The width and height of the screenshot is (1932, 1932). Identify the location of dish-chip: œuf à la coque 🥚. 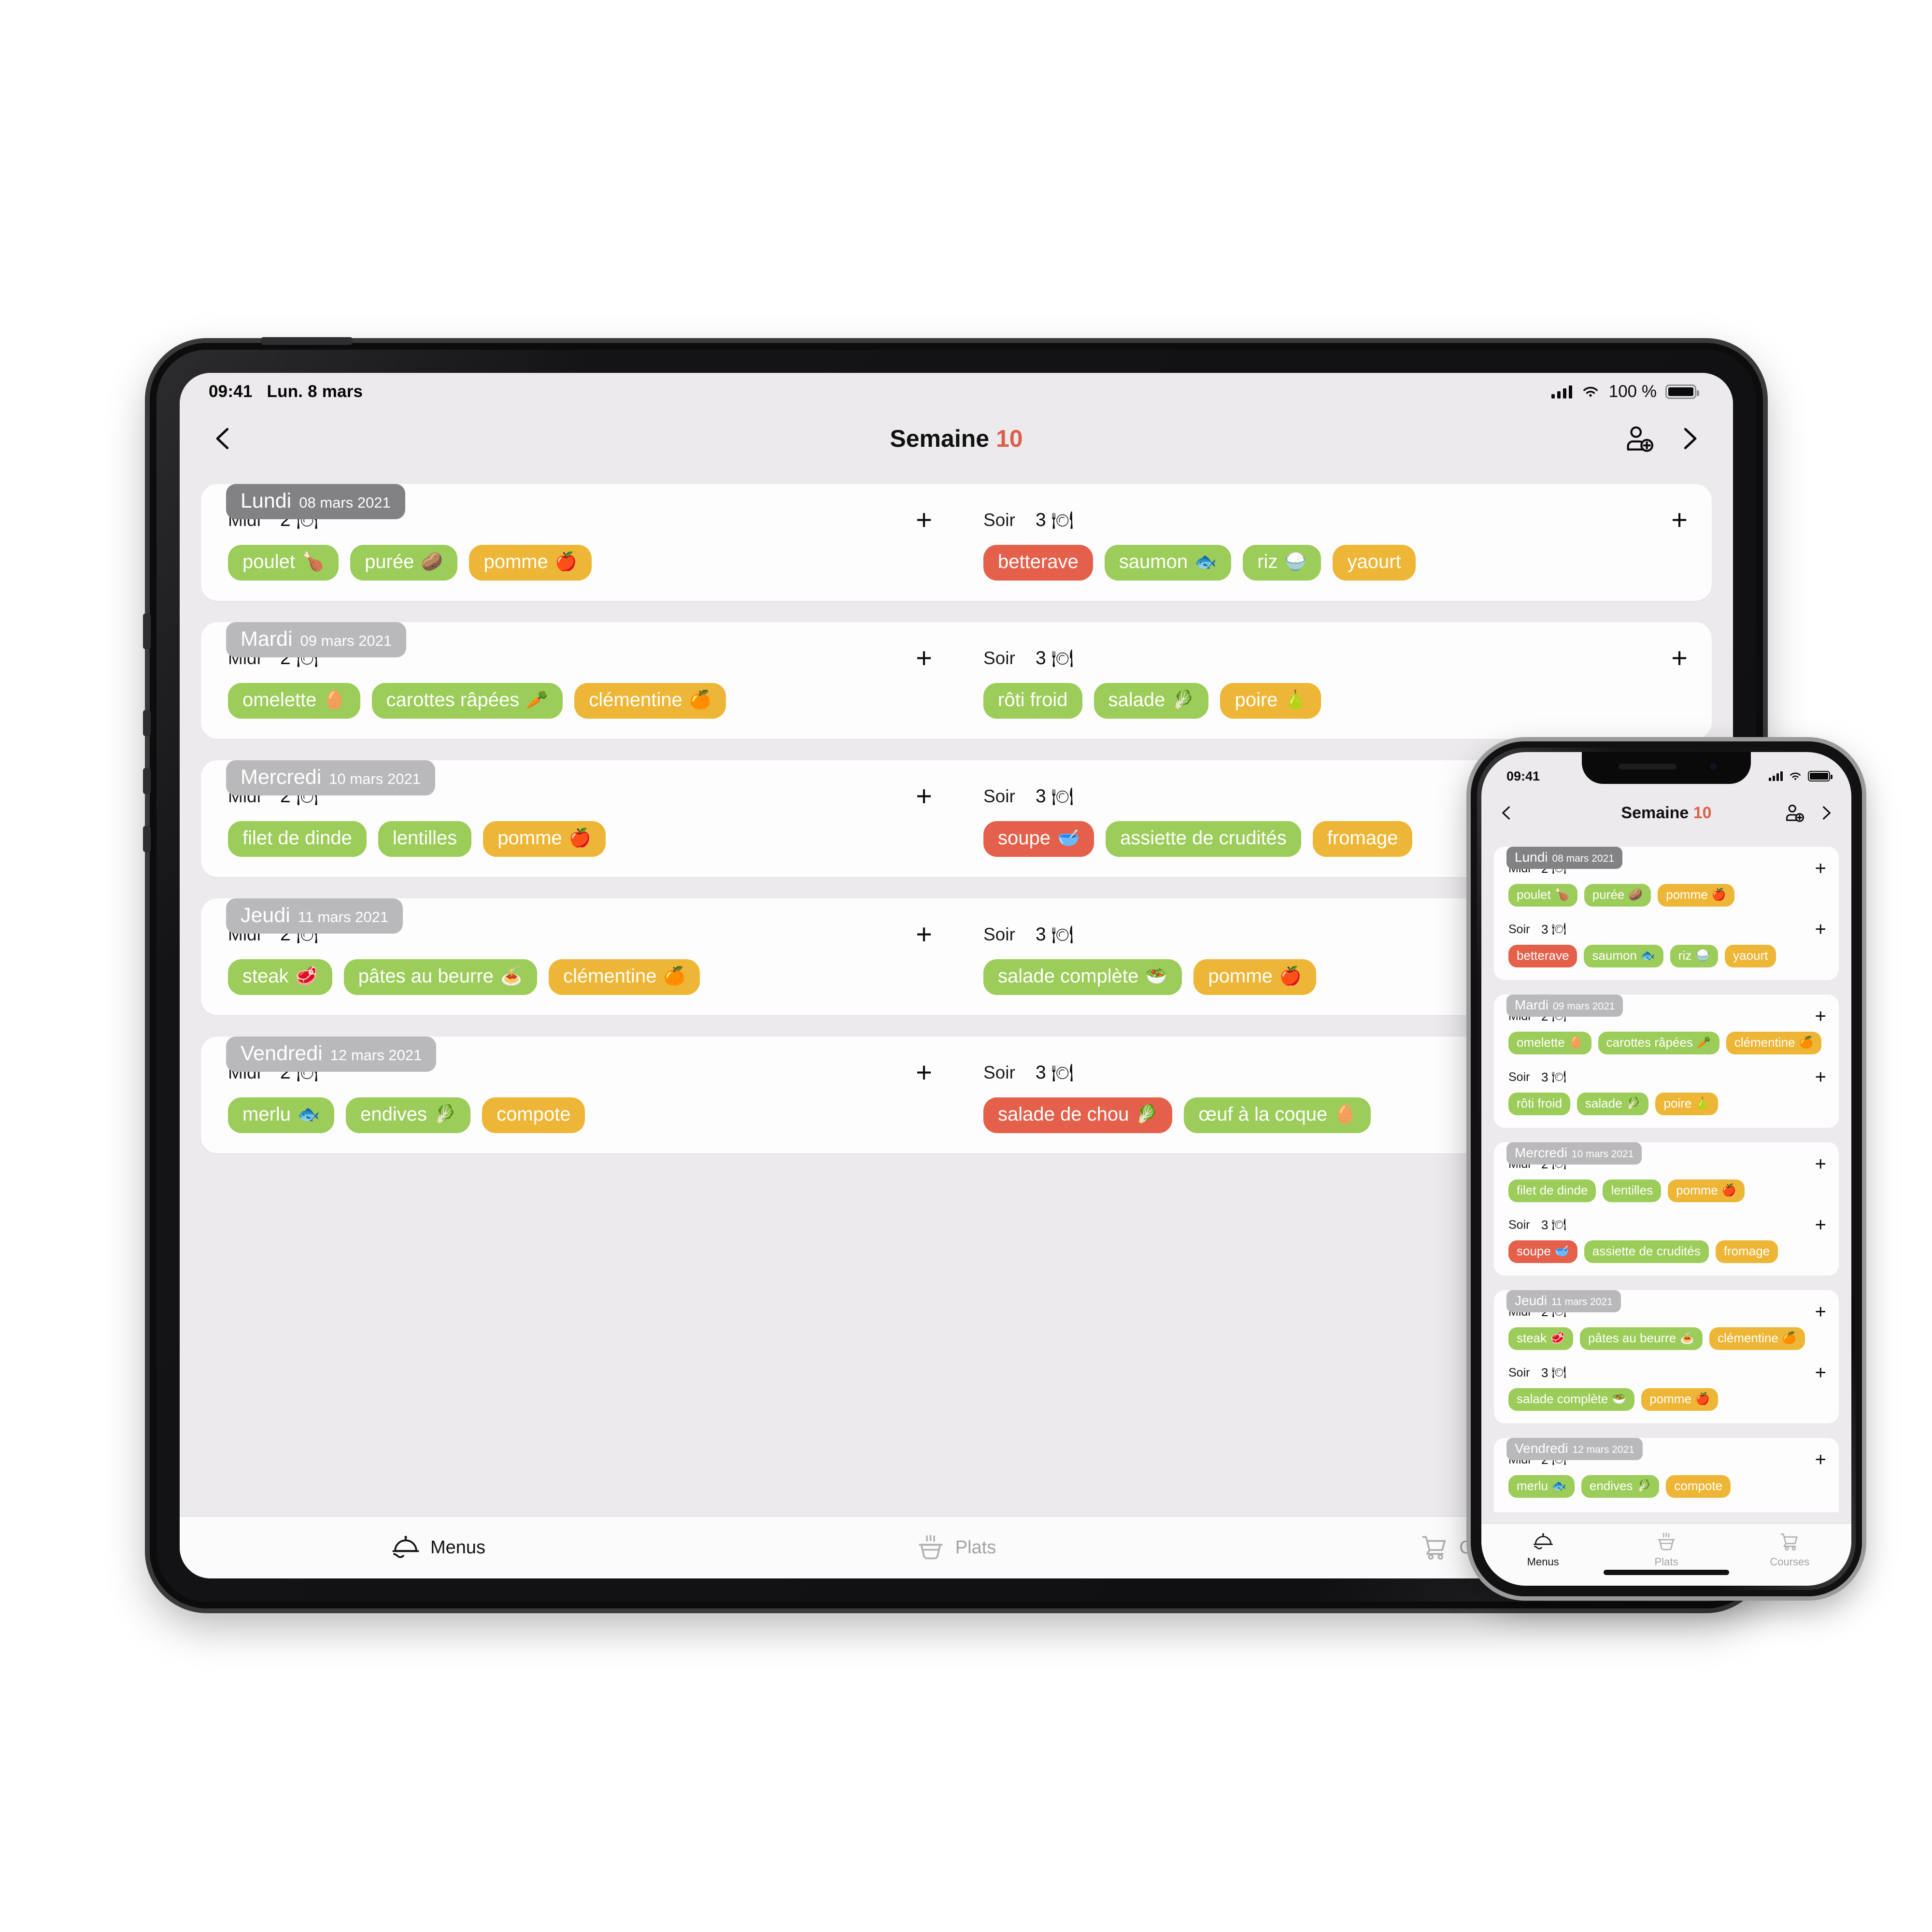
(1277, 1115).